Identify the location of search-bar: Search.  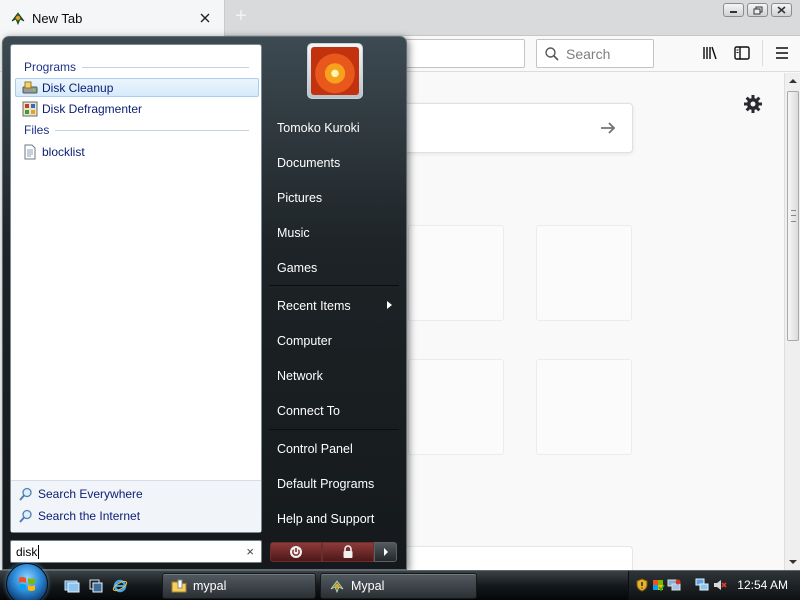
(595, 53).